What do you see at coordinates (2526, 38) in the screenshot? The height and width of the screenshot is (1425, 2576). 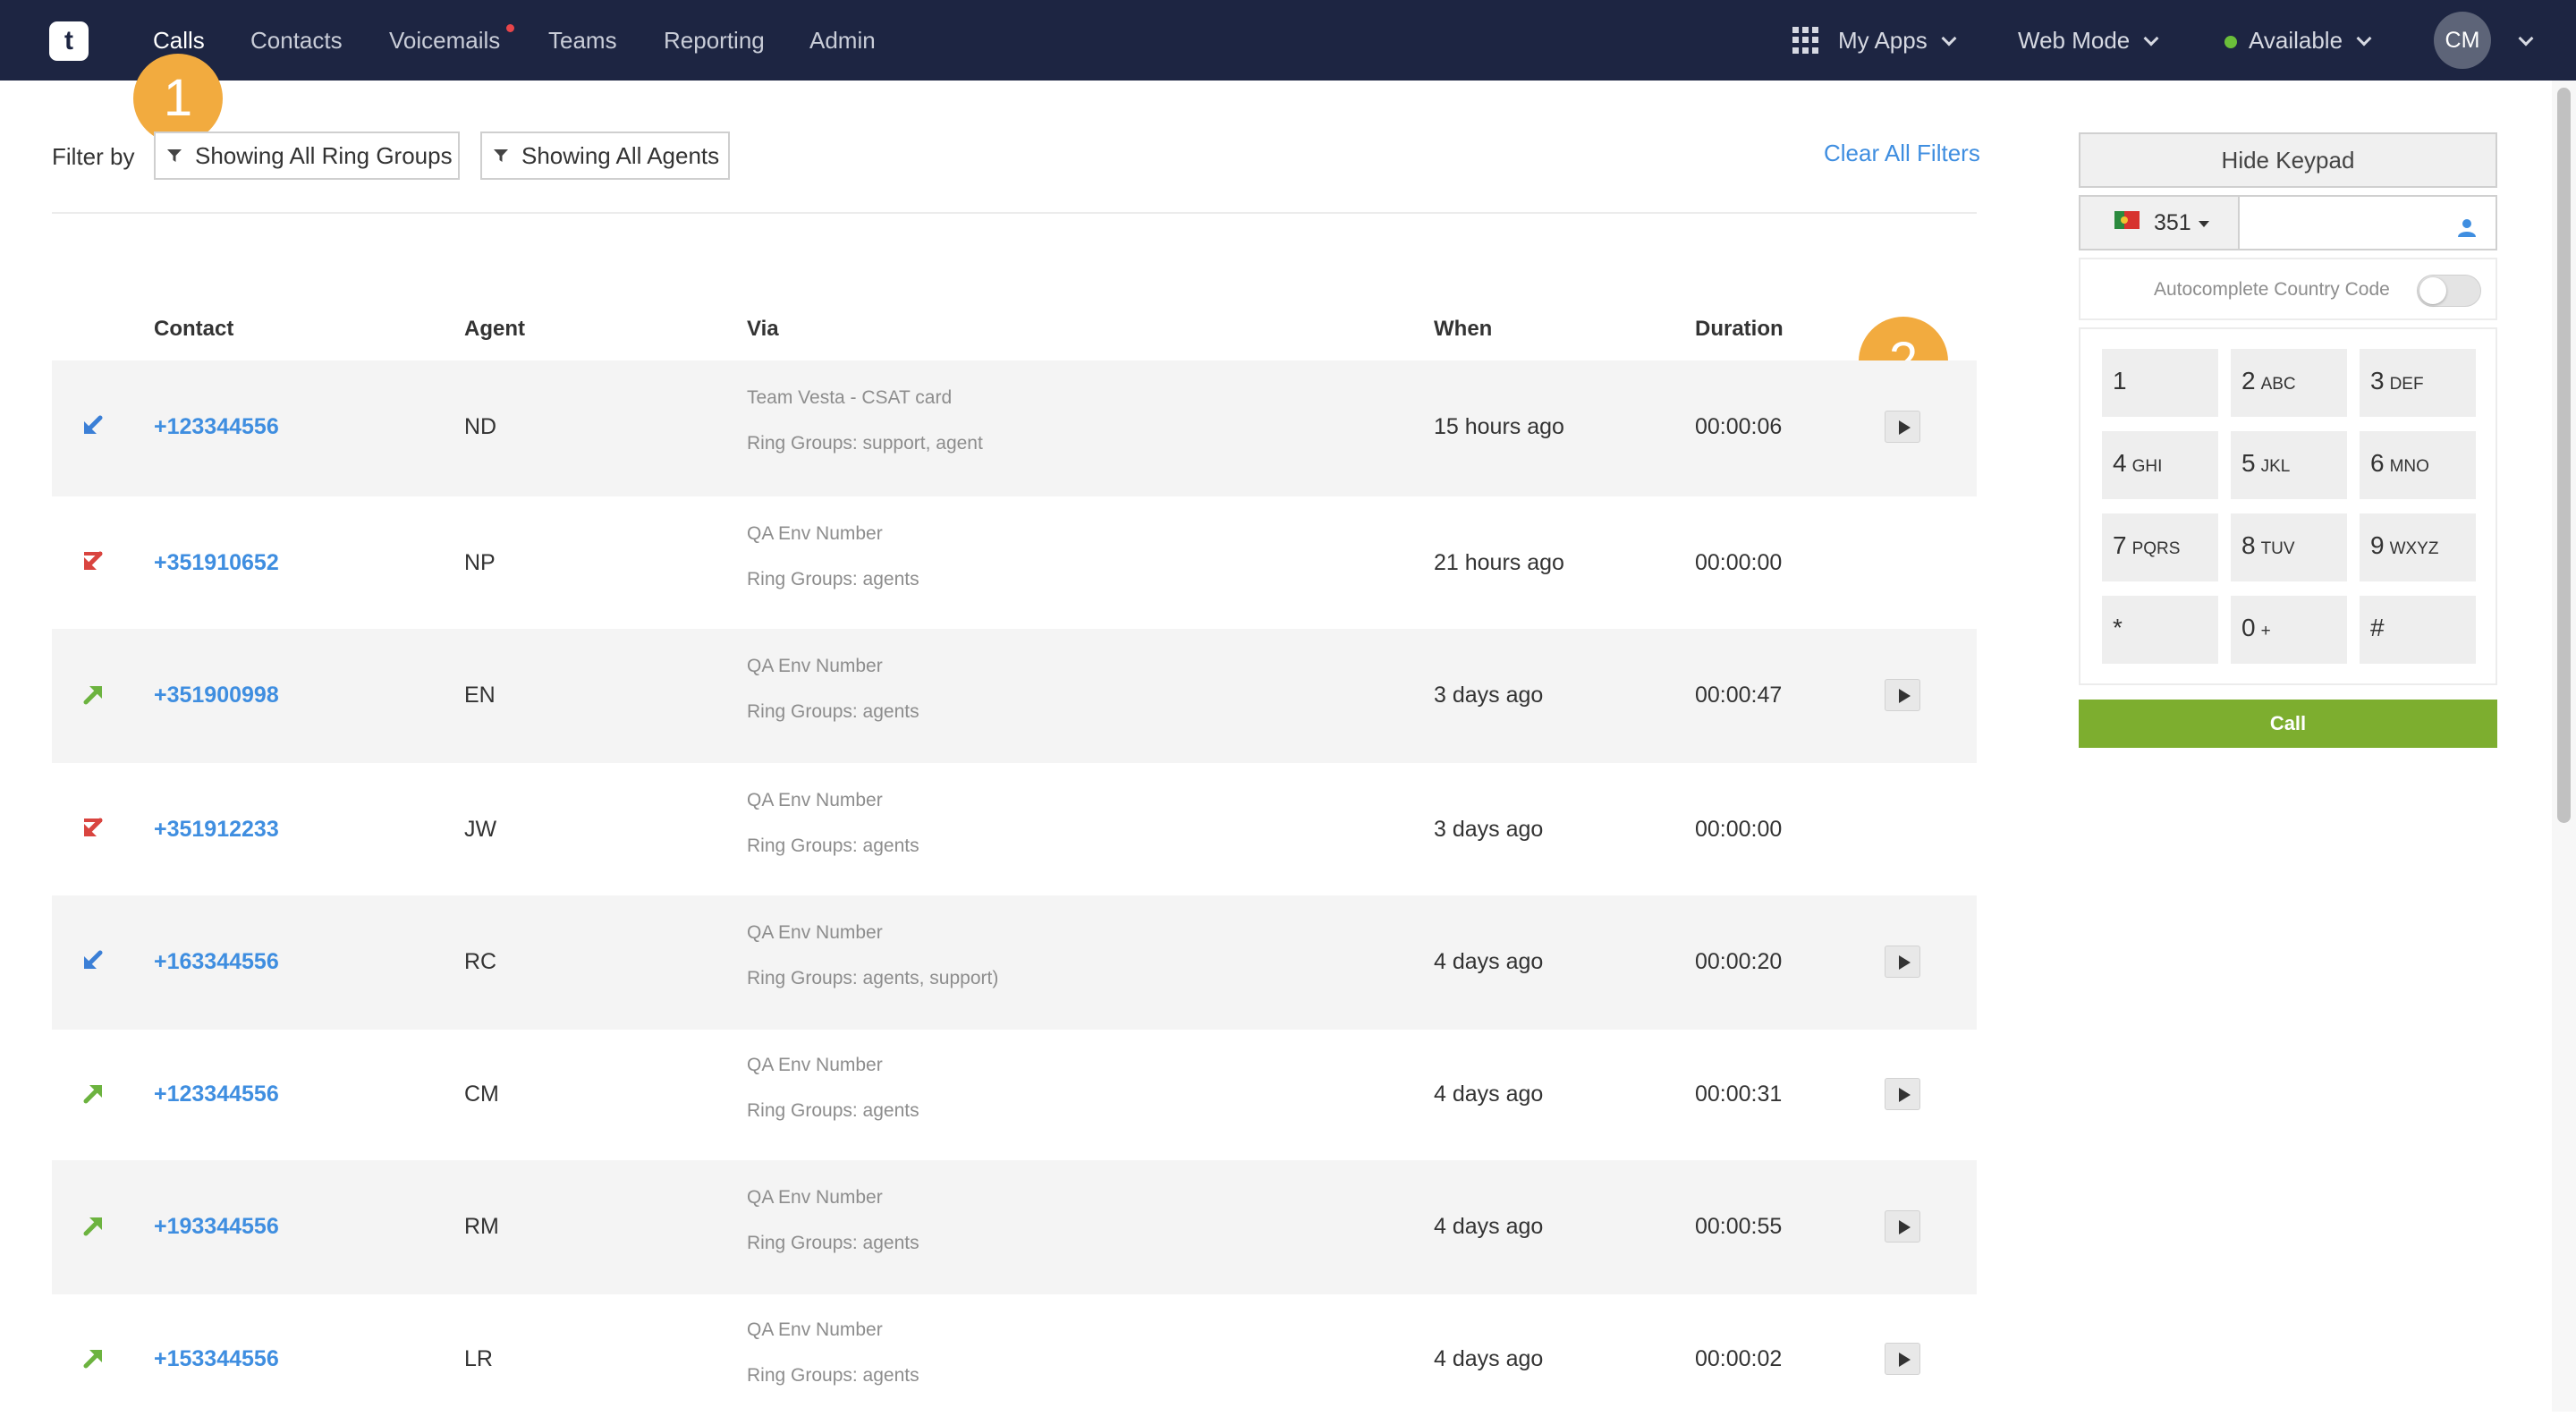 I see `avatar-chevron-down-icon` at bounding box center [2526, 38].